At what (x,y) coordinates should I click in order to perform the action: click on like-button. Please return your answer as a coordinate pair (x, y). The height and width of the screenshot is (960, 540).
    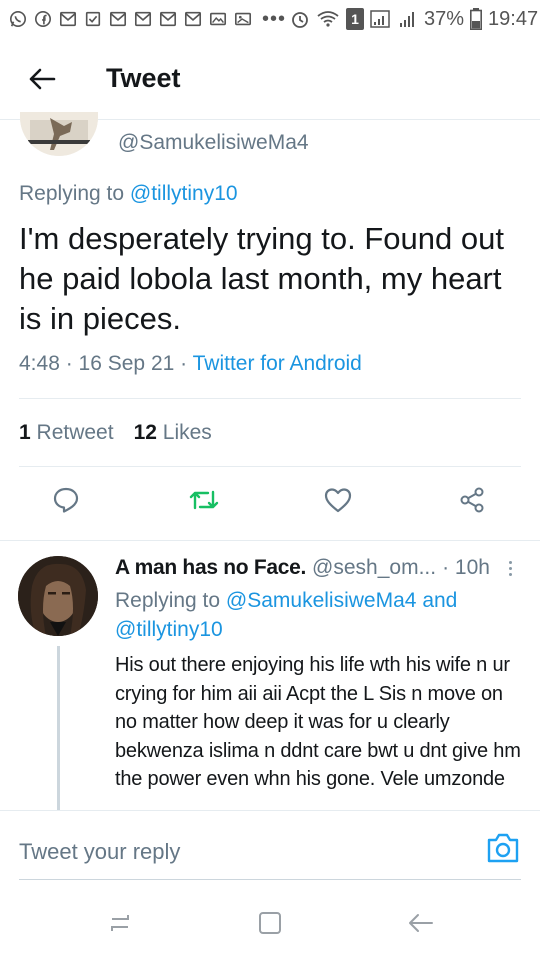
    Looking at the image, I should click on (338, 500).